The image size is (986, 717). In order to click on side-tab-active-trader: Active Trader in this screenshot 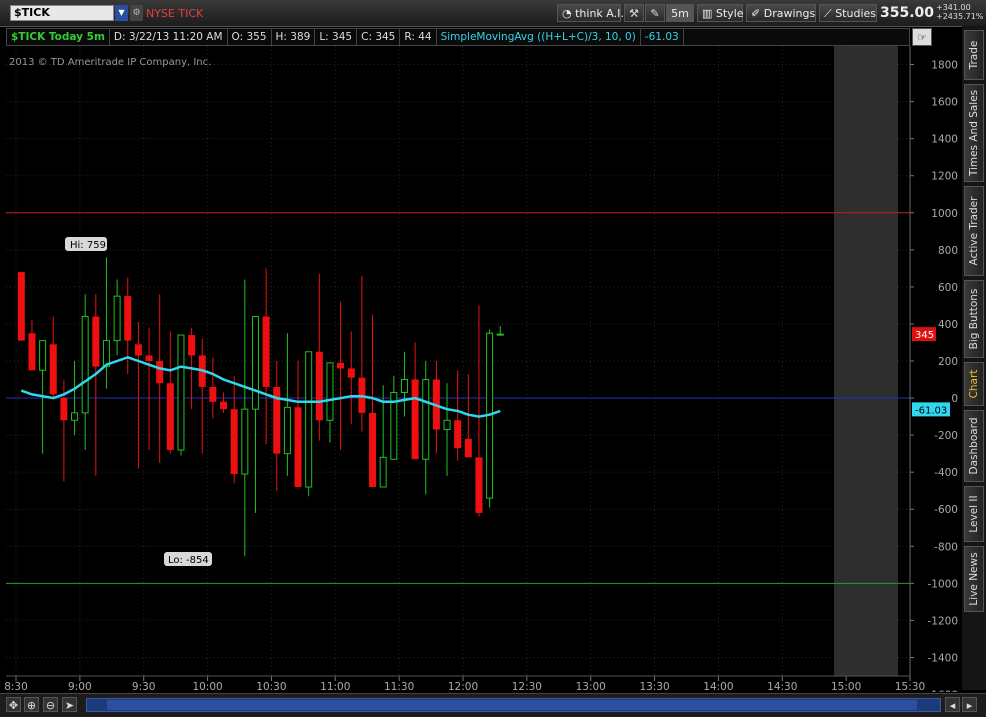, I will do `click(974, 231)`.